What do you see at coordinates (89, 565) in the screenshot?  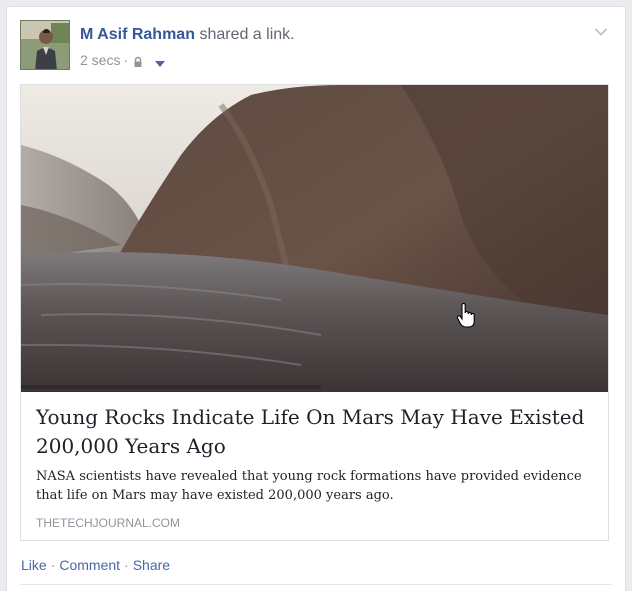 I see `comment-button: Comment` at bounding box center [89, 565].